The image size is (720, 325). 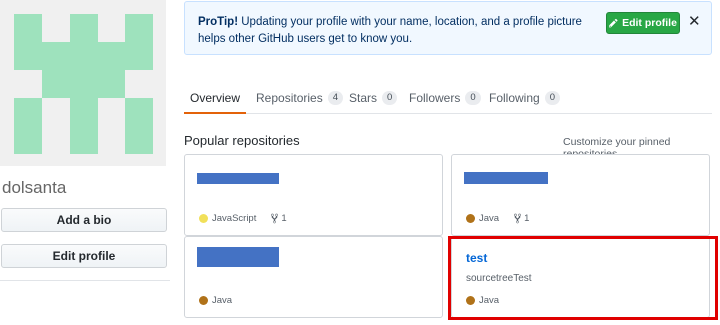 What do you see at coordinates (580, 195) in the screenshot?
I see `repo-card: Java 1` at bounding box center [580, 195].